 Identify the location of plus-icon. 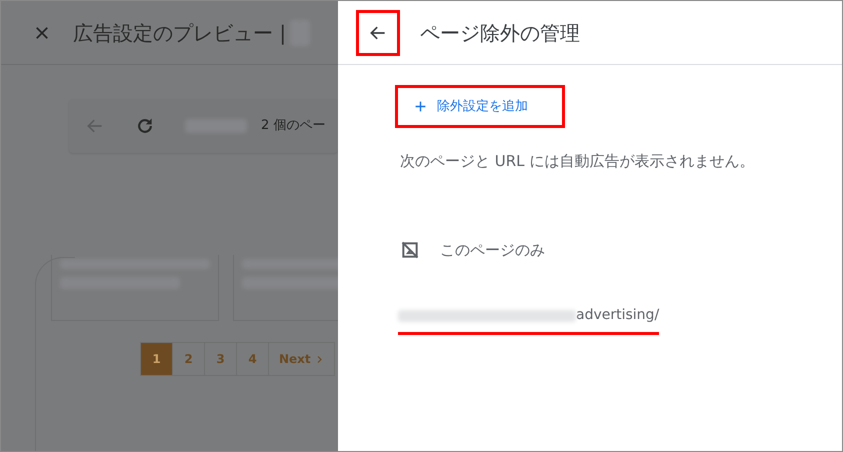
(420, 106).